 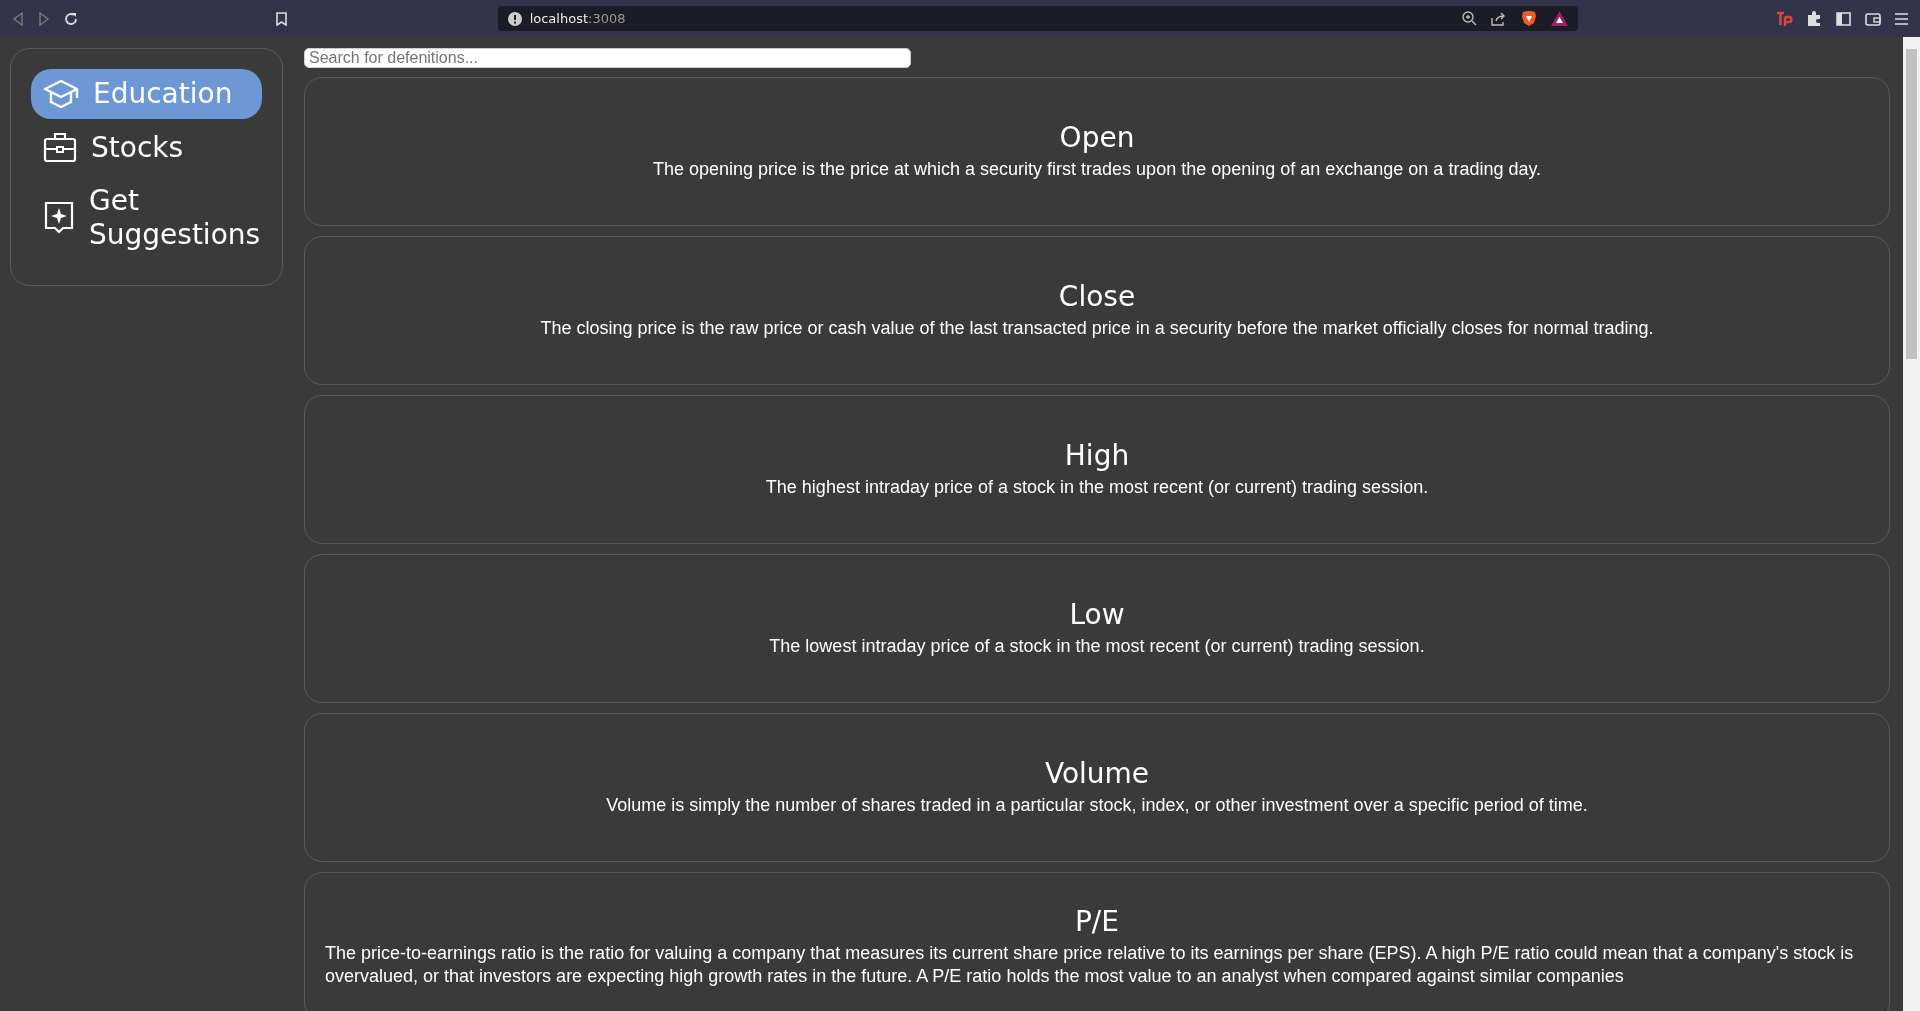 I want to click on definition-title: P/E, so click(x=1097, y=921).